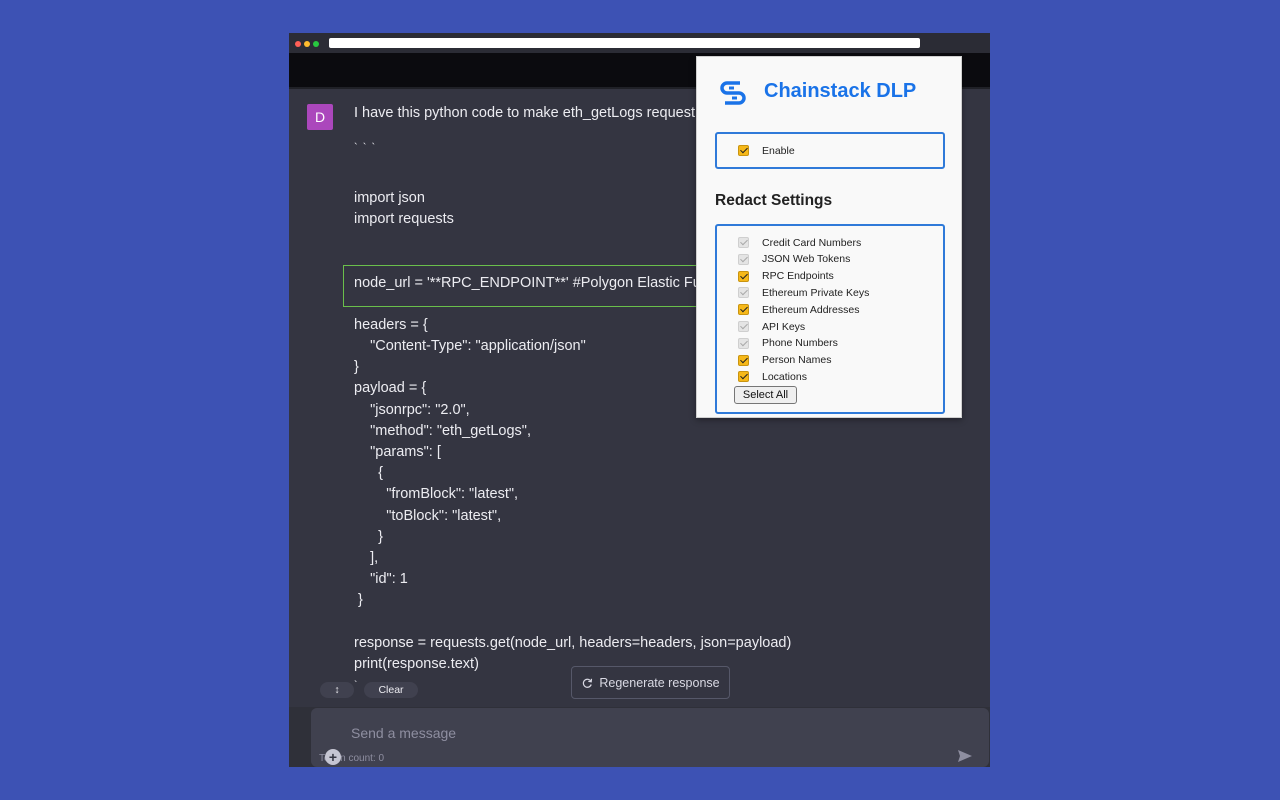  I want to click on minimize-window-dot, so click(307, 44).